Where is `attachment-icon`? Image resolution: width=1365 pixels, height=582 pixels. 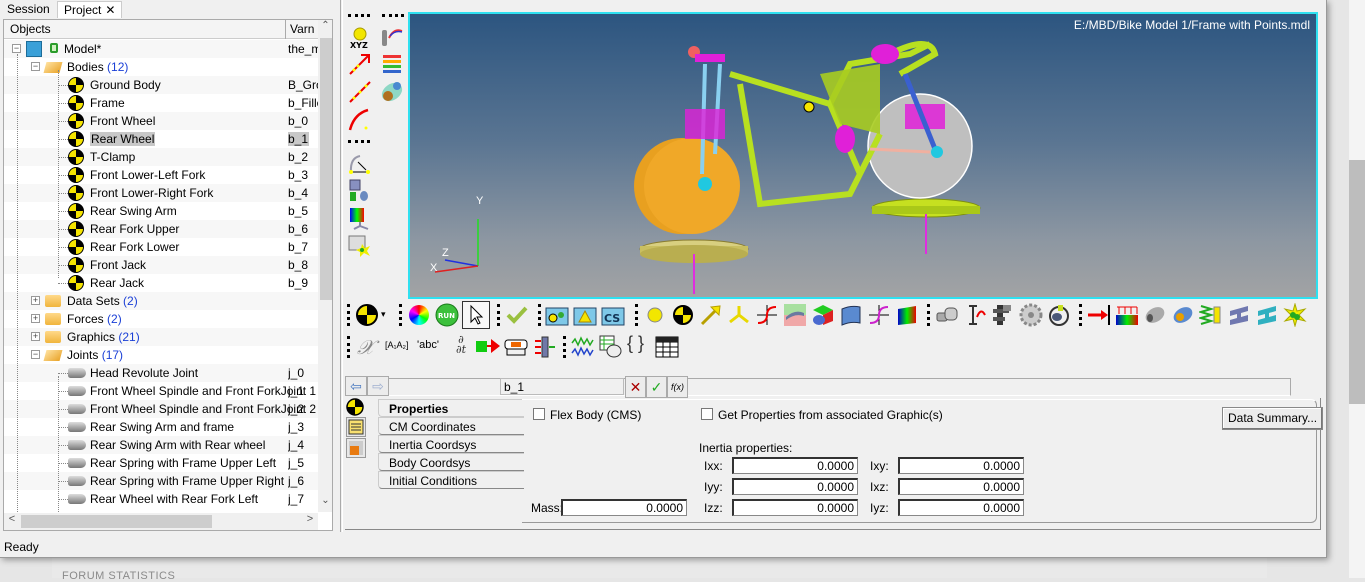
attachment-icon is located at coordinates (585, 315).